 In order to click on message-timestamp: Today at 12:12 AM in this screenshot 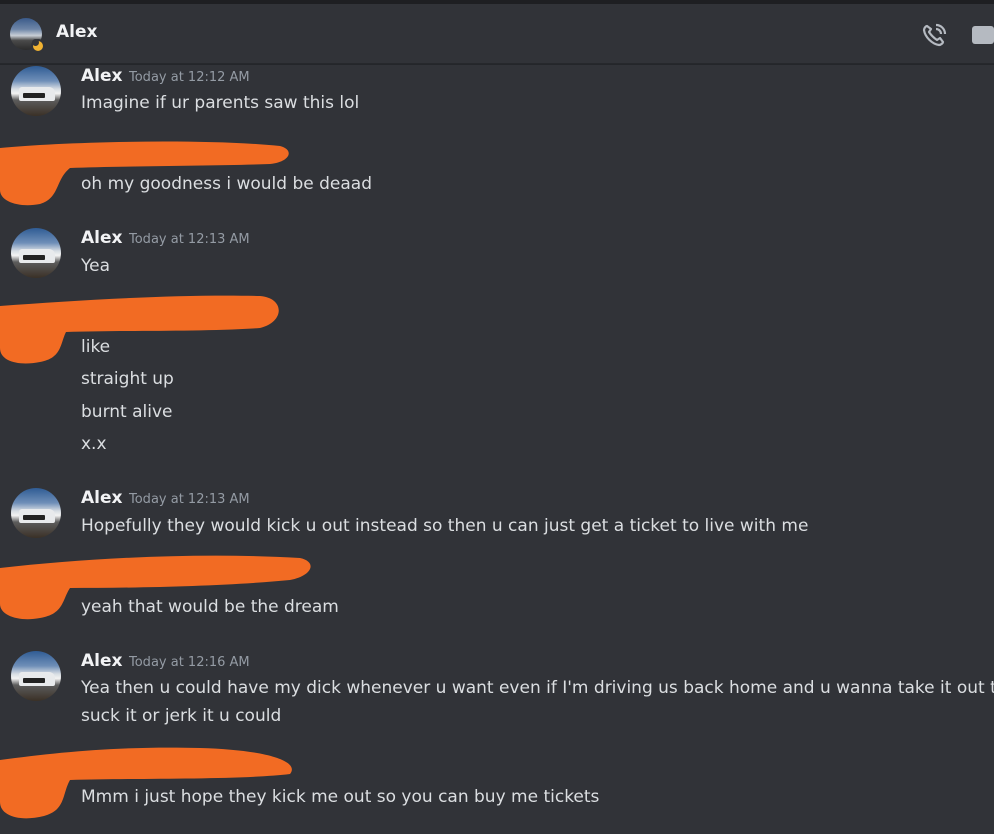, I will do `click(189, 77)`.